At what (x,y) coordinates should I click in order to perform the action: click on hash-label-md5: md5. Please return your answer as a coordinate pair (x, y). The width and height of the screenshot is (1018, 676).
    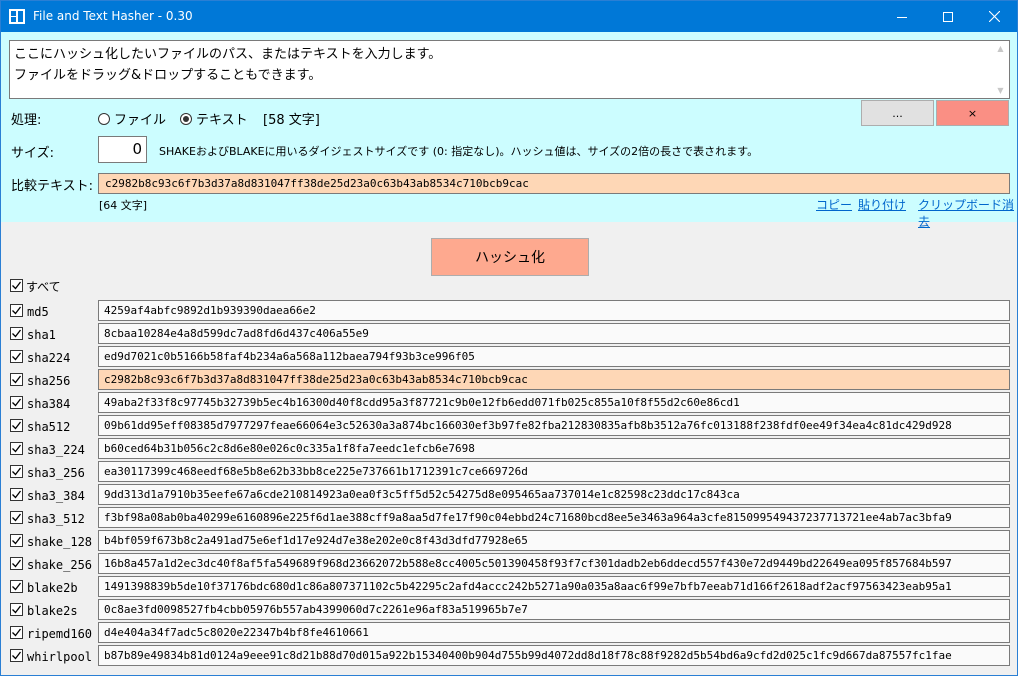
    Looking at the image, I should click on (38, 312).